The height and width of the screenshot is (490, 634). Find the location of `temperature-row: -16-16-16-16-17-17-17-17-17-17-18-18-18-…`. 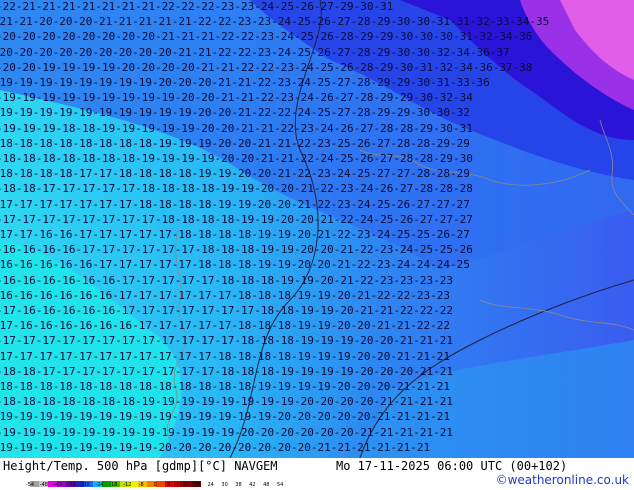

temperature-row: -16-16-16-16-17-17-17-17-17-17-18-18-18-… is located at coordinates (236, 250).